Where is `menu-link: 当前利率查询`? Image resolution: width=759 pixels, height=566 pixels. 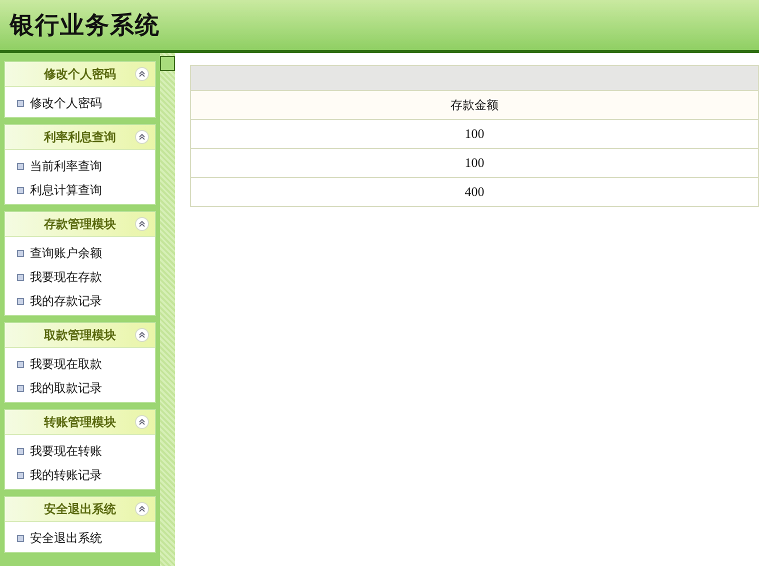
menu-link: 当前利率查询 is located at coordinates (80, 166).